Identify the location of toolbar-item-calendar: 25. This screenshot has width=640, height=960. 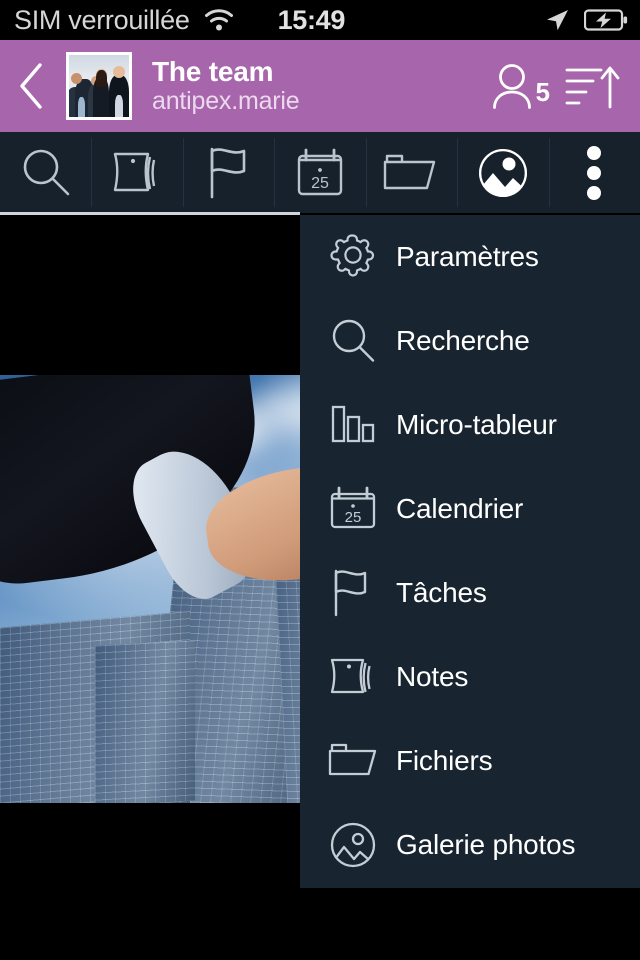
(319, 172).